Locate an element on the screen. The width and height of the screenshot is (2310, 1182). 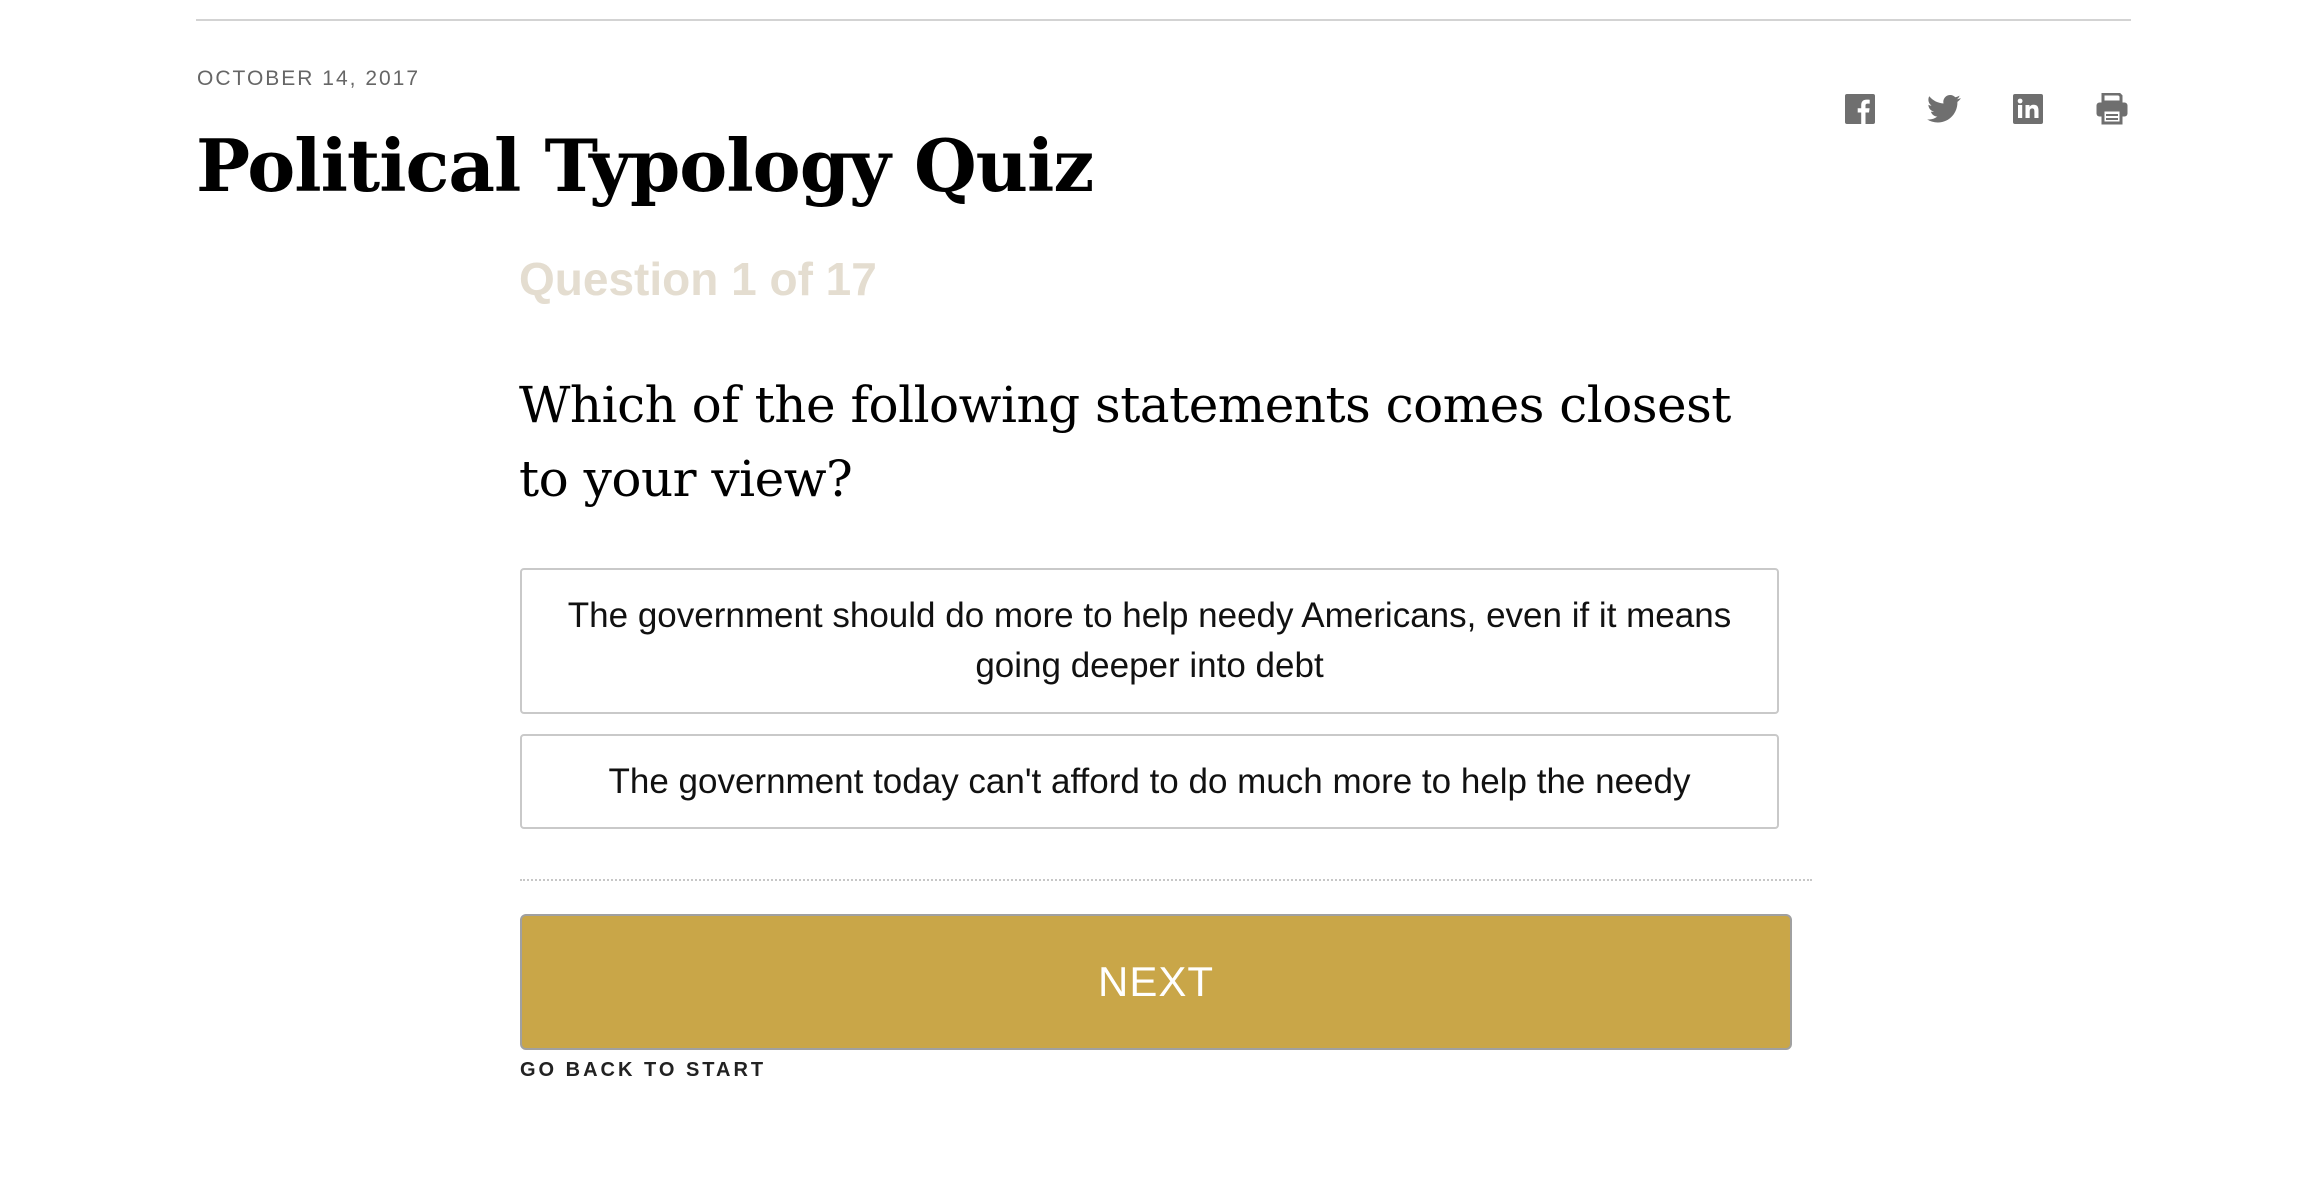
share-twitter-button is located at coordinates (1944, 109).